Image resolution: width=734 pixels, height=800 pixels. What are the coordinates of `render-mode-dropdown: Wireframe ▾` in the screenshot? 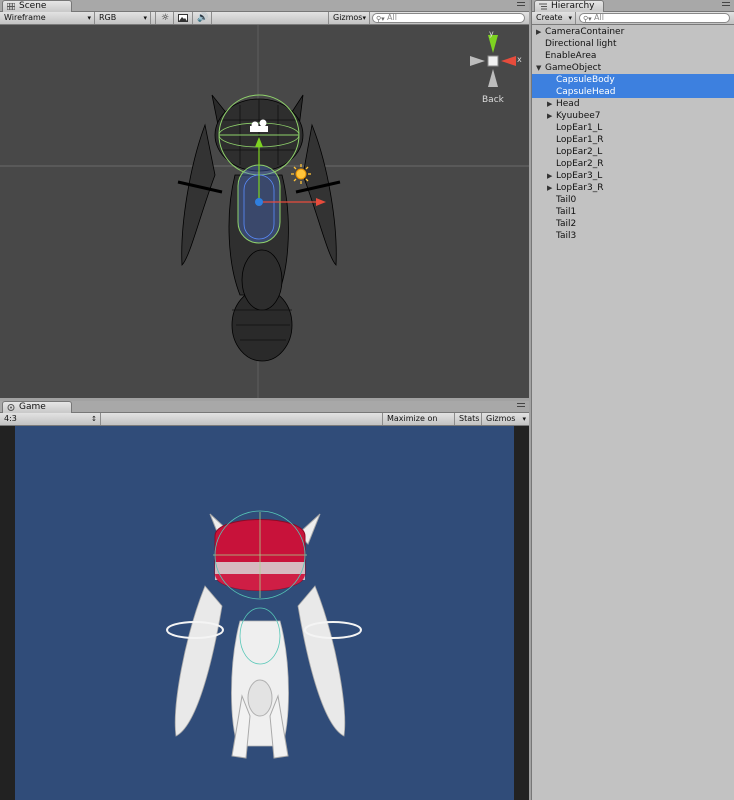 It's located at (47, 18).